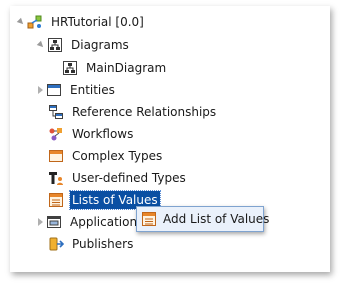  I want to click on applications-icon, so click(54, 222).